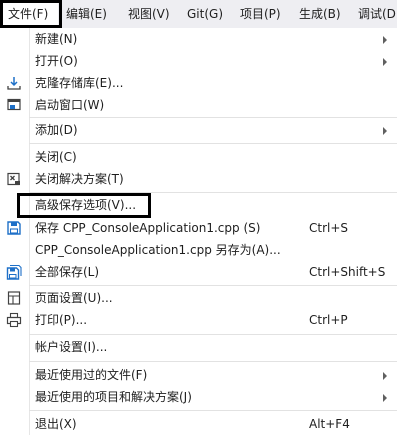 The height and width of the screenshot is (435, 397). Describe the element at coordinates (198, 157) in the screenshot. I see `menu-item-close: 关闭(C)` at that location.